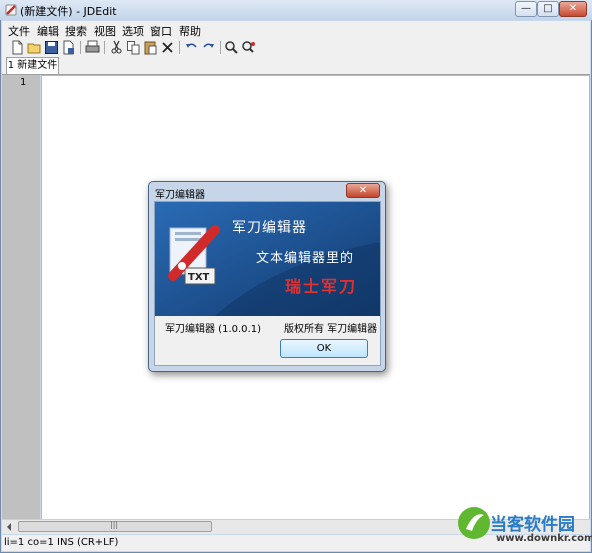 The image size is (592, 553). Describe the element at coordinates (231, 47) in the screenshot. I see `find-icon` at that location.